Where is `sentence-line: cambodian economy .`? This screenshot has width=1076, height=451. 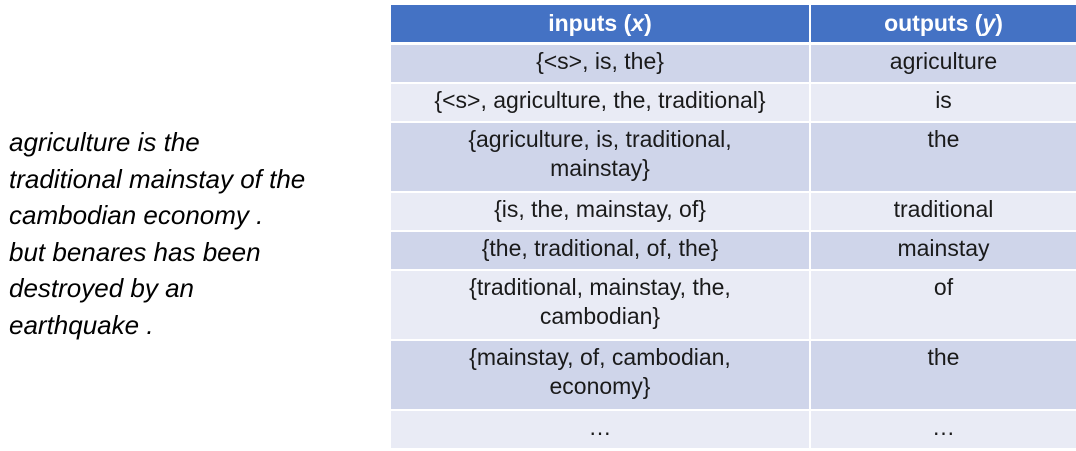
sentence-line: cambodian economy . is located at coordinates (136, 215).